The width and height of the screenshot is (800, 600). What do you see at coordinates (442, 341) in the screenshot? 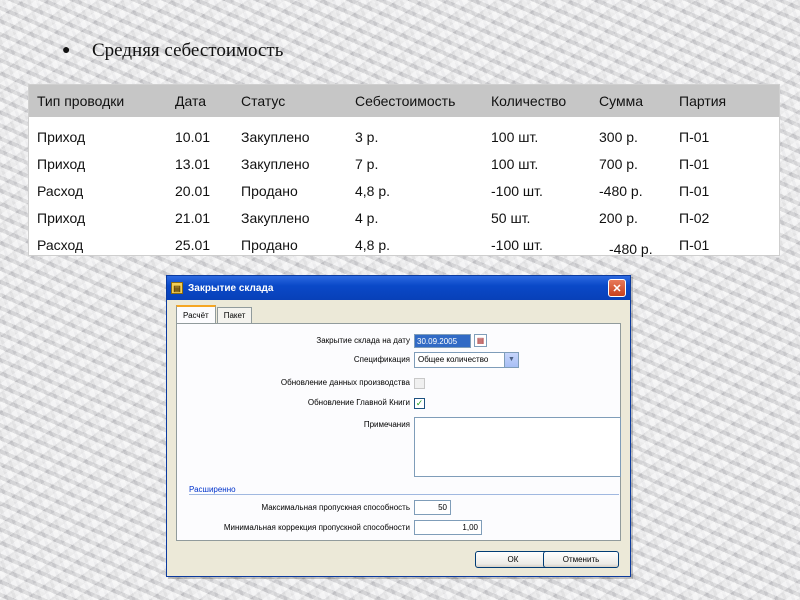
I see `close-date-field: 30.09.2005` at bounding box center [442, 341].